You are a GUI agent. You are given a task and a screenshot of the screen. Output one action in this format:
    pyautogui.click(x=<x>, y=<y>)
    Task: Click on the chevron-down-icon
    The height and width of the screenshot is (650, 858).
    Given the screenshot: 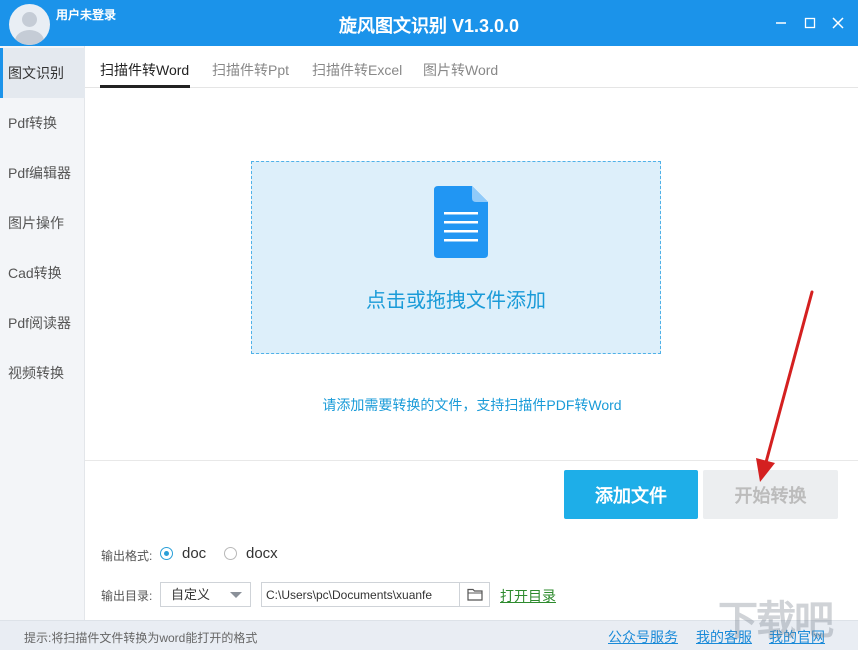 What is the action you would take?
    pyautogui.click(x=236, y=595)
    